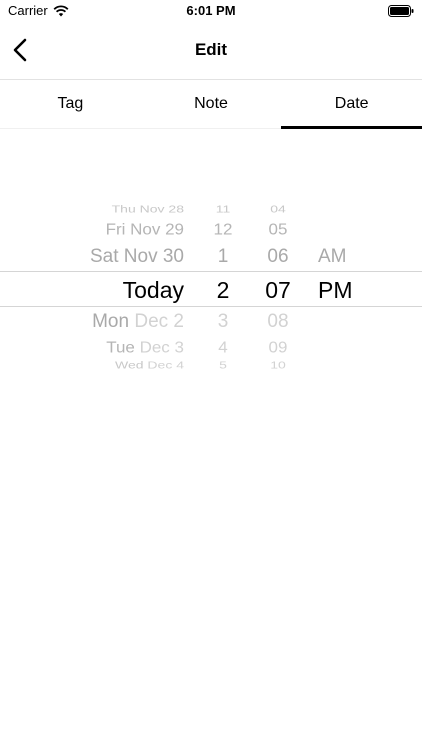 This screenshot has height=750, width=422. What do you see at coordinates (148, 209) in the screenshot?
I see `day-option: Thu Nov 28` at bounding box center [148, 209].